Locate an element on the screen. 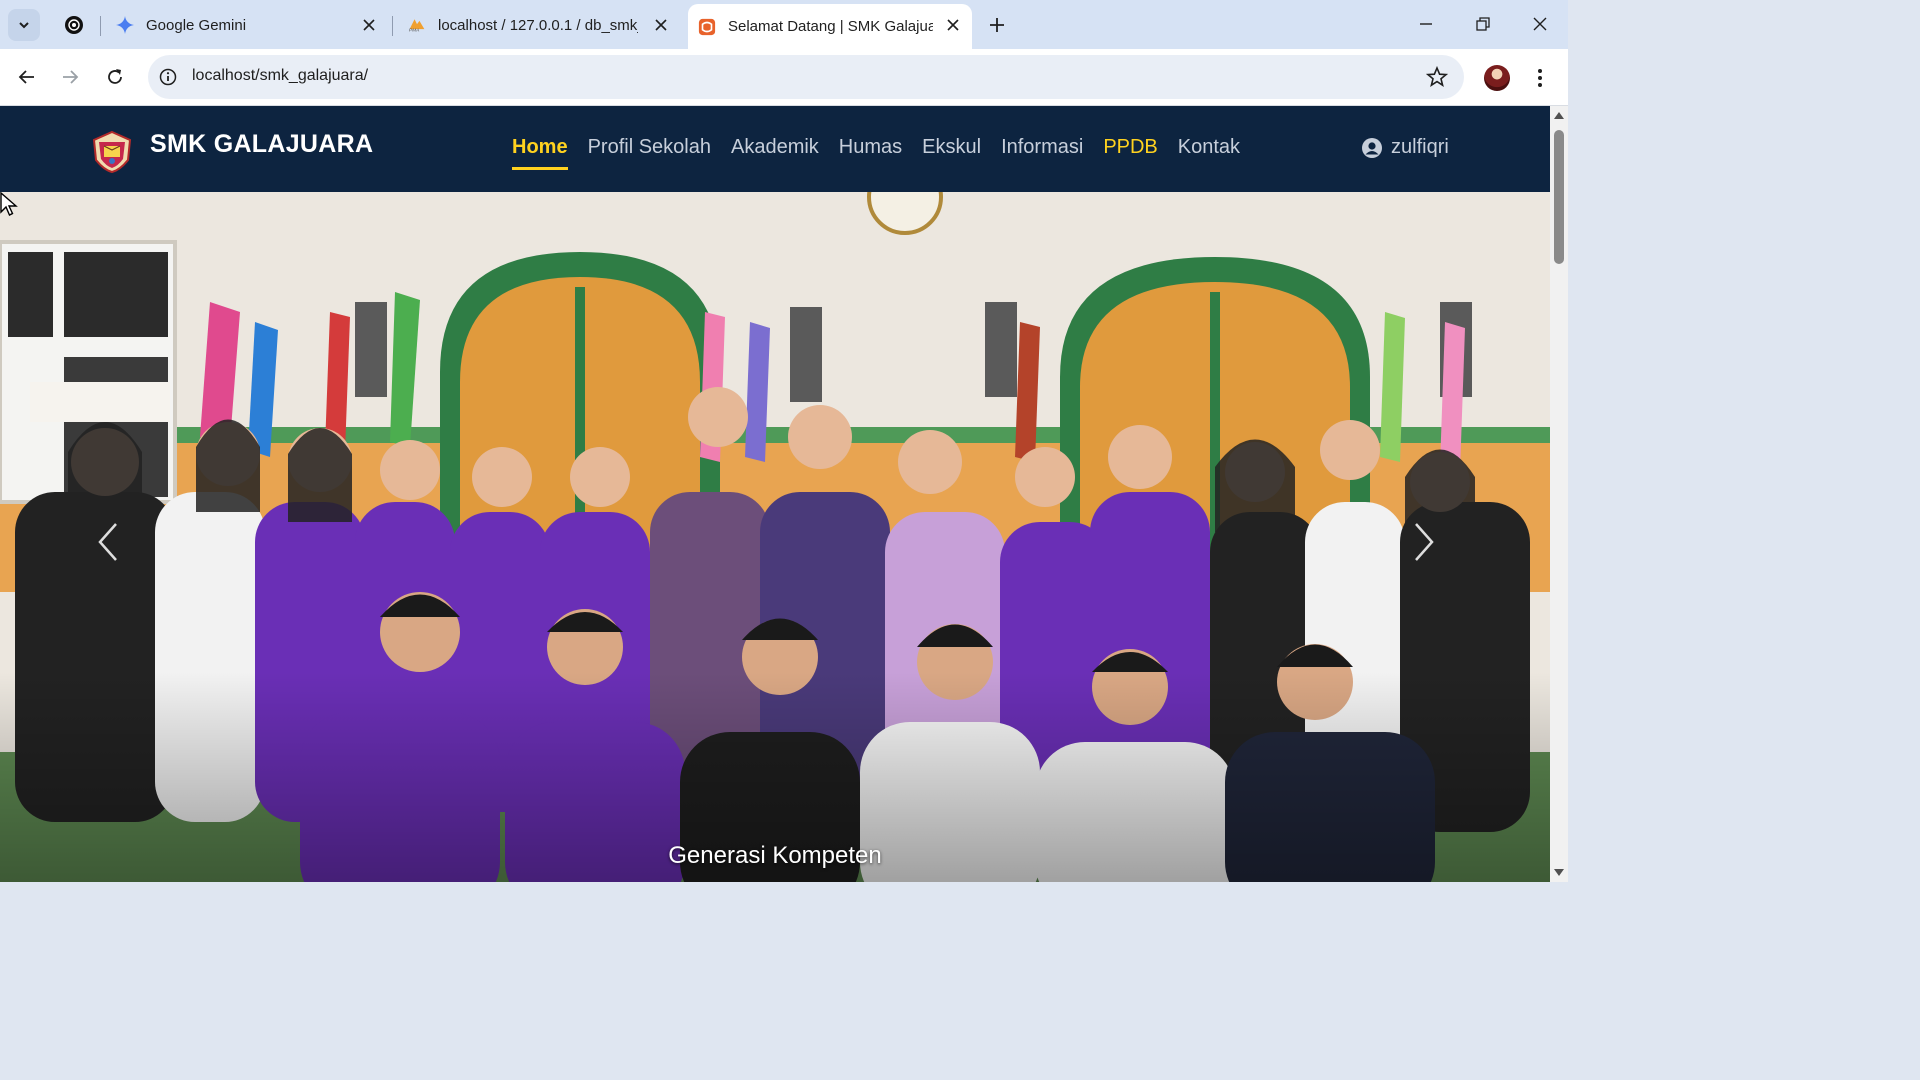 This screenshot has width=1920, height=1080. user-menu: zulfiqri is located at coordinates (1405, 147).